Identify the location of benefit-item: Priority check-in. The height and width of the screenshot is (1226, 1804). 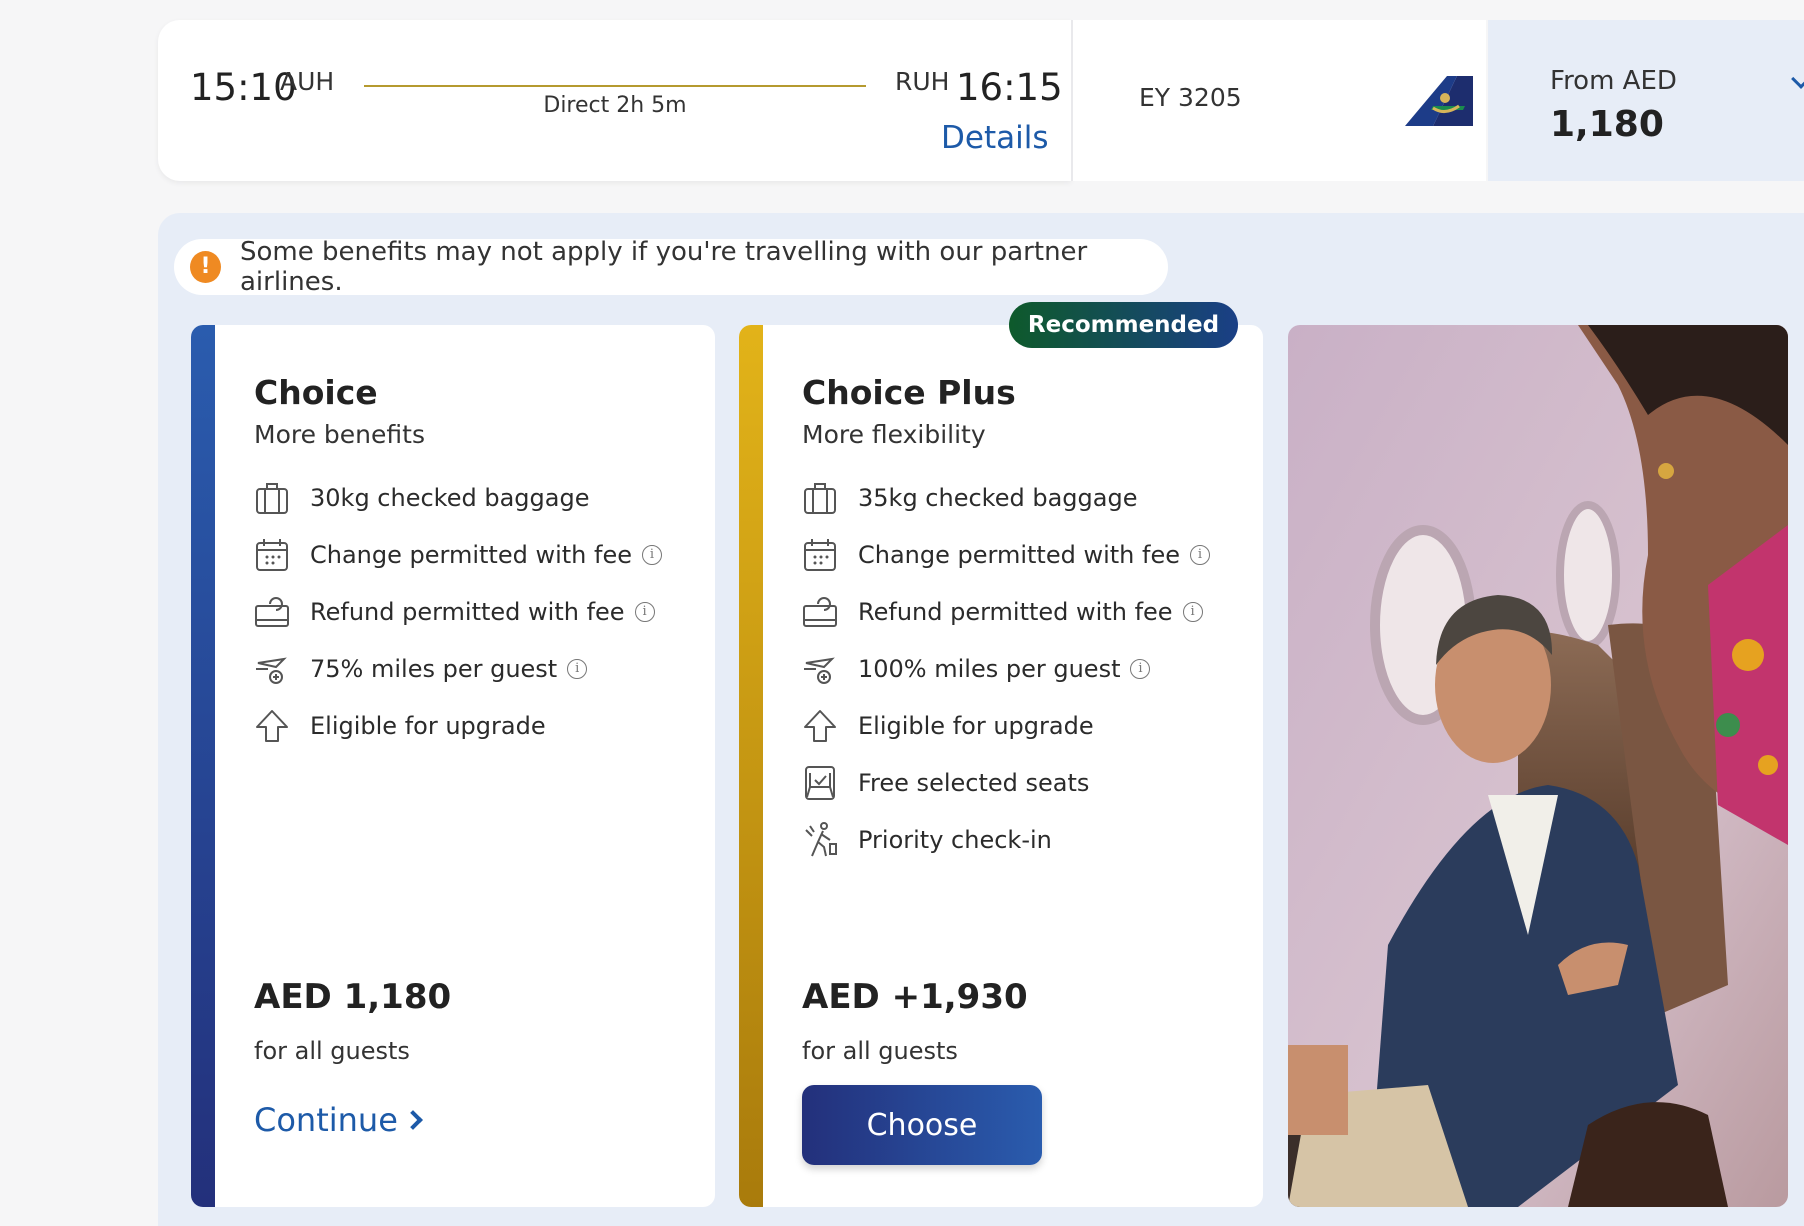
(1006, 839).